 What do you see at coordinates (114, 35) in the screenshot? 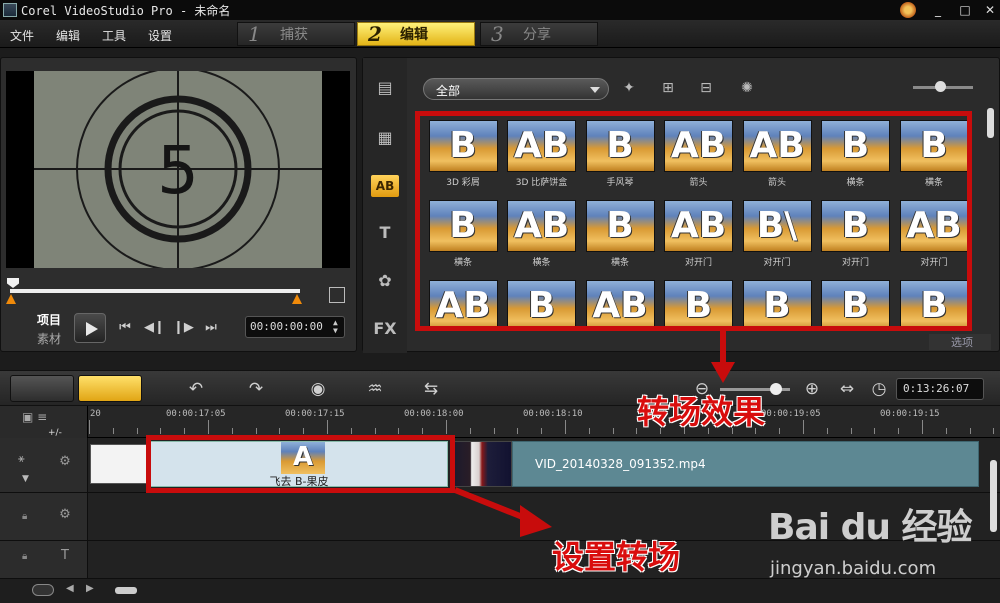
I see `menu-tools: 工具` at bounding box center [114, 35].